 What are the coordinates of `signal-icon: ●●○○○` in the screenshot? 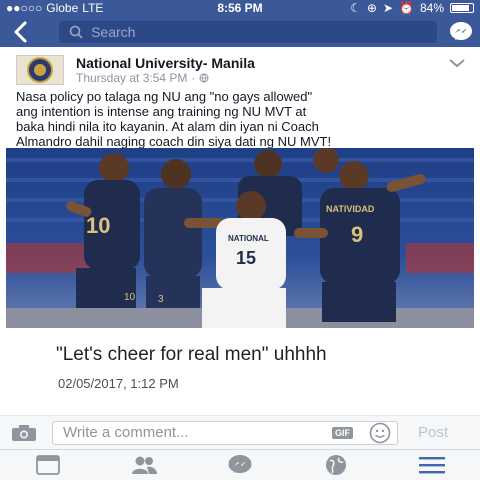 It's located at (24, 8).